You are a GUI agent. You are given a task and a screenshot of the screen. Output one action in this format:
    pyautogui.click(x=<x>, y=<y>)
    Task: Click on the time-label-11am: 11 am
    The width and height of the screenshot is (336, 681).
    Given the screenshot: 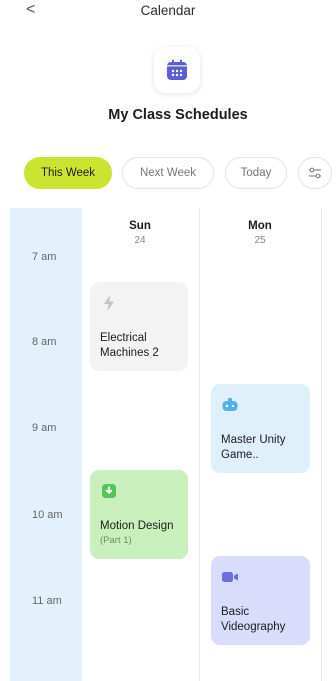 What is the action you would take?
    pyautogui.click(x=47, y=601)
    